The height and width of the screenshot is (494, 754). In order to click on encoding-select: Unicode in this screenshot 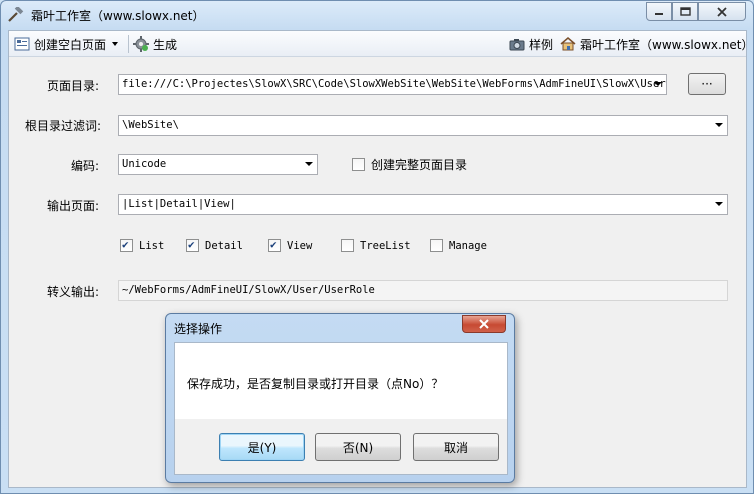, I will do `click(218, 164)`.